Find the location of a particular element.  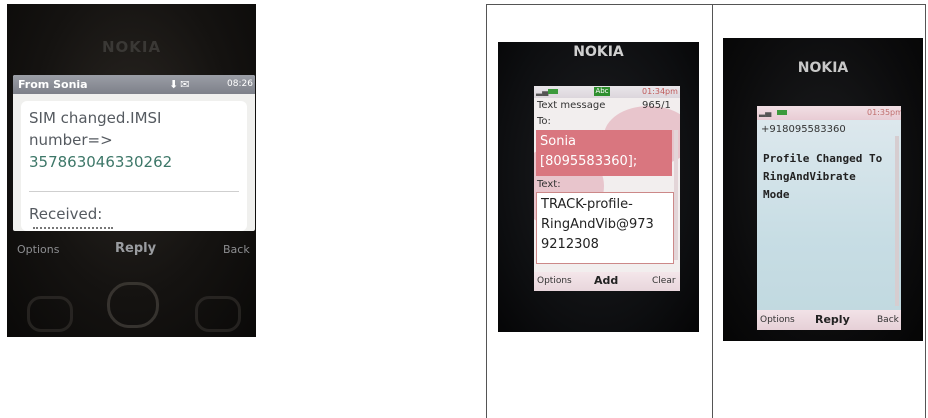

right-key is located at coordinates (218, 314).